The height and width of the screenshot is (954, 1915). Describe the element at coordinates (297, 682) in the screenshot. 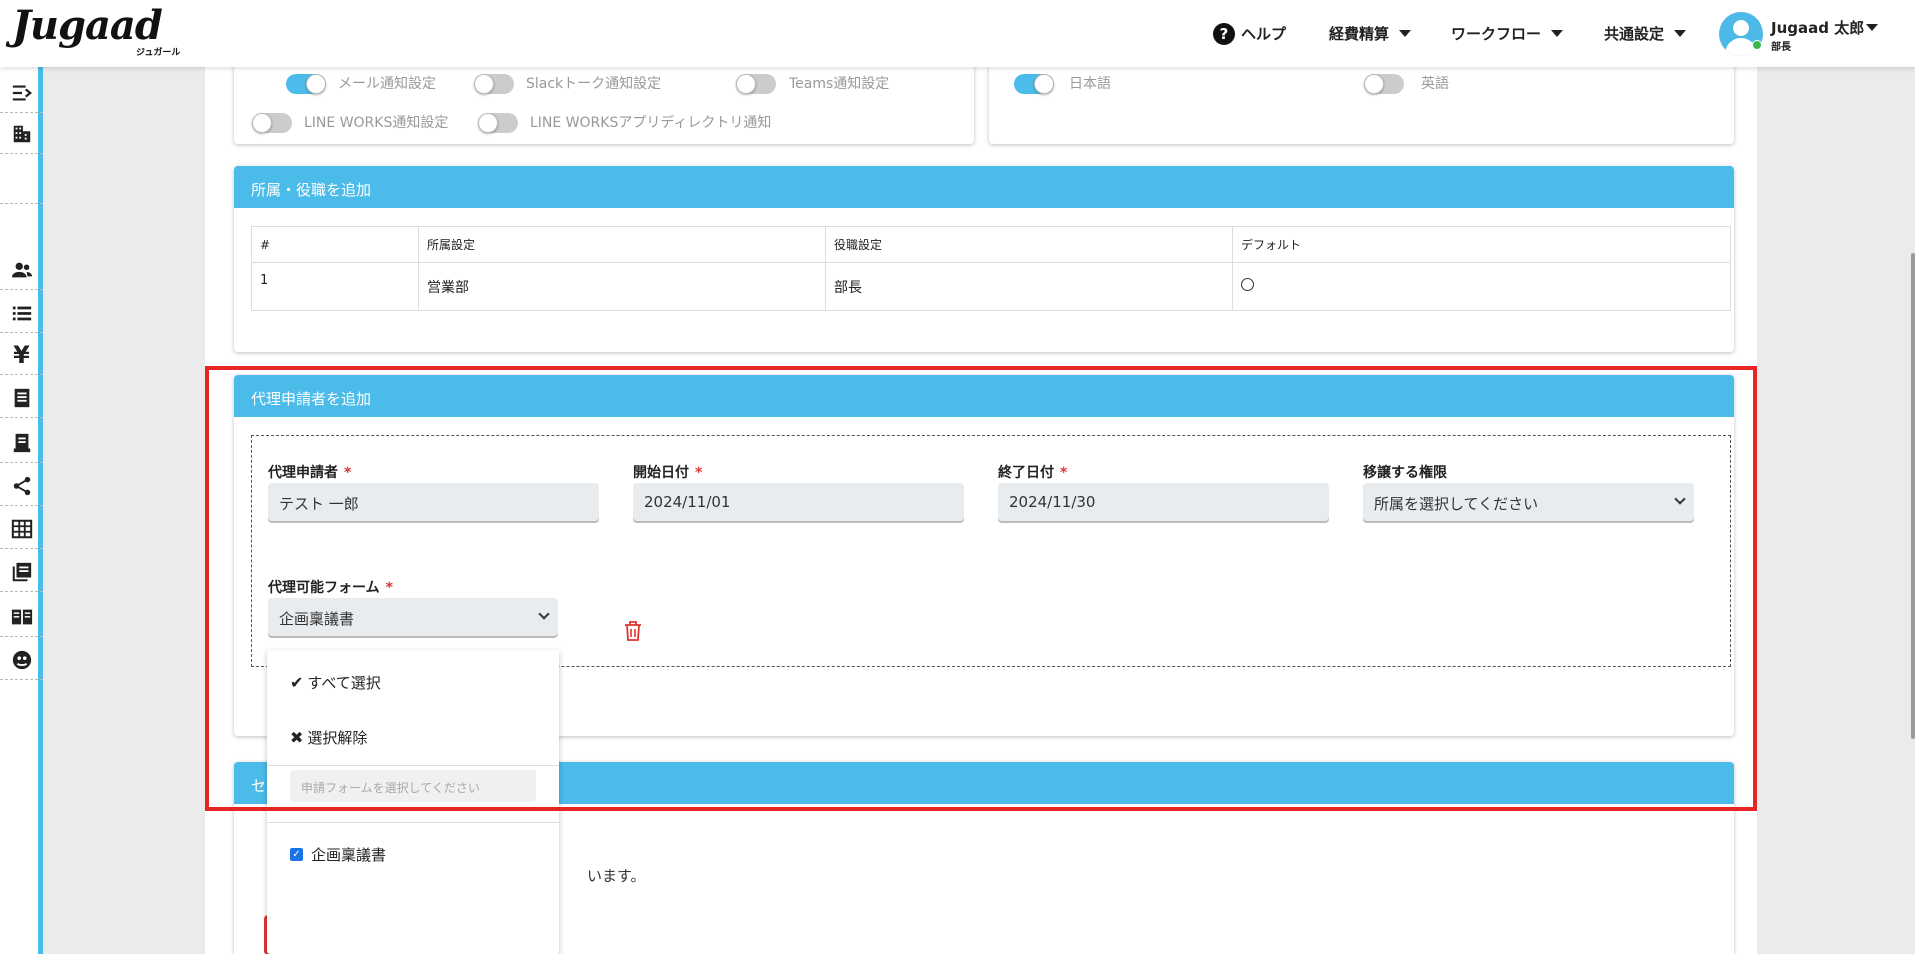

I see `check-icon: ✔` at that location.